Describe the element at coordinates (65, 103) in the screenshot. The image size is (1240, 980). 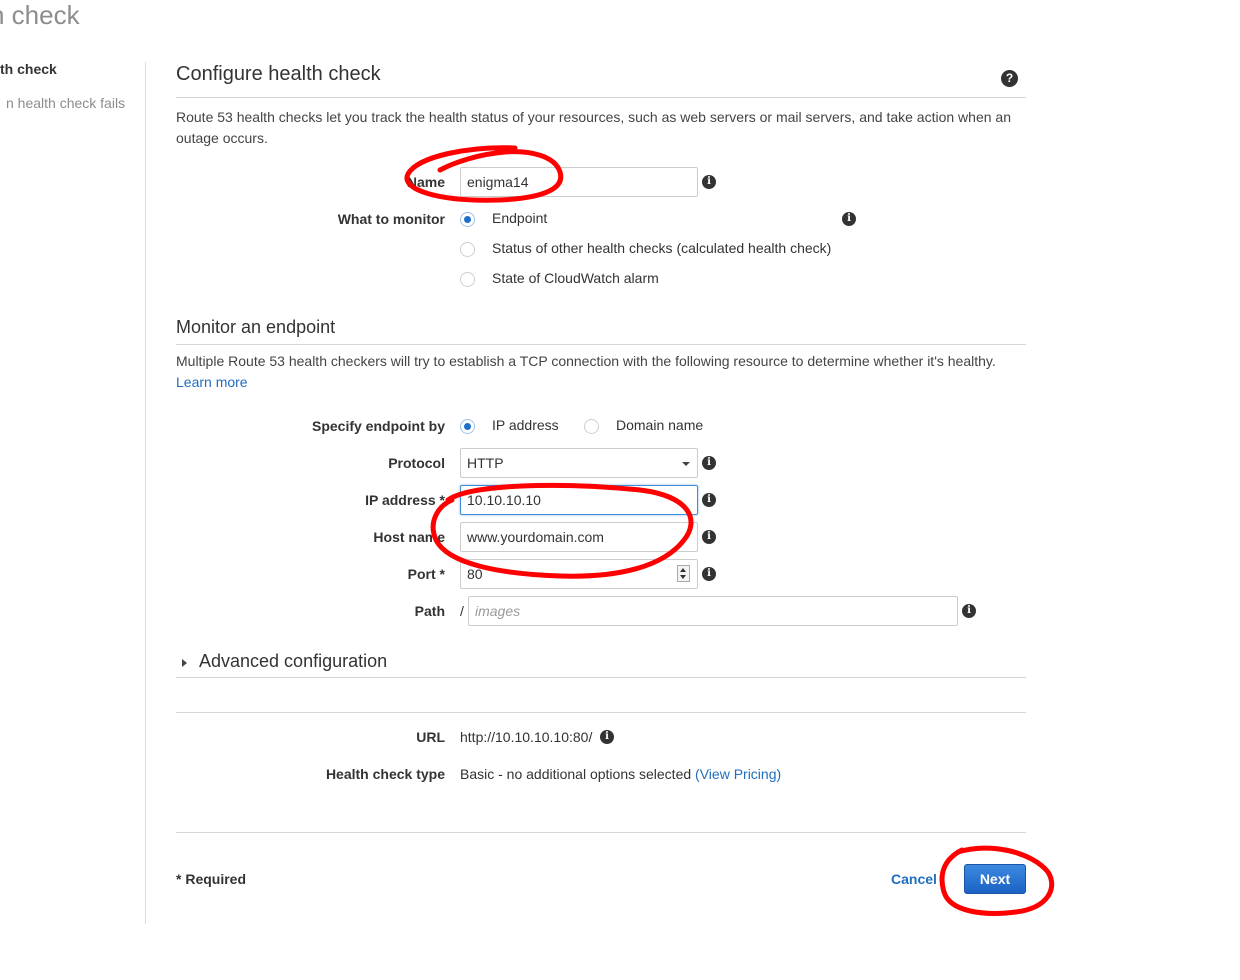
I see `wizard-step-notification: n health check fails` at that location.